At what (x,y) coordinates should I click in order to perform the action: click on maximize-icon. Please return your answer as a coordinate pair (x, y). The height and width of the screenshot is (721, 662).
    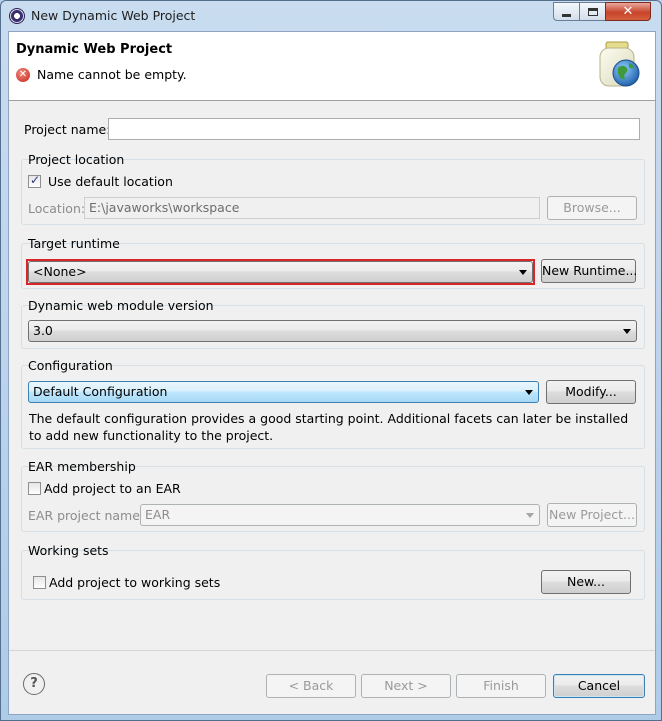
    Looking at the image, I should click on (592, 11).